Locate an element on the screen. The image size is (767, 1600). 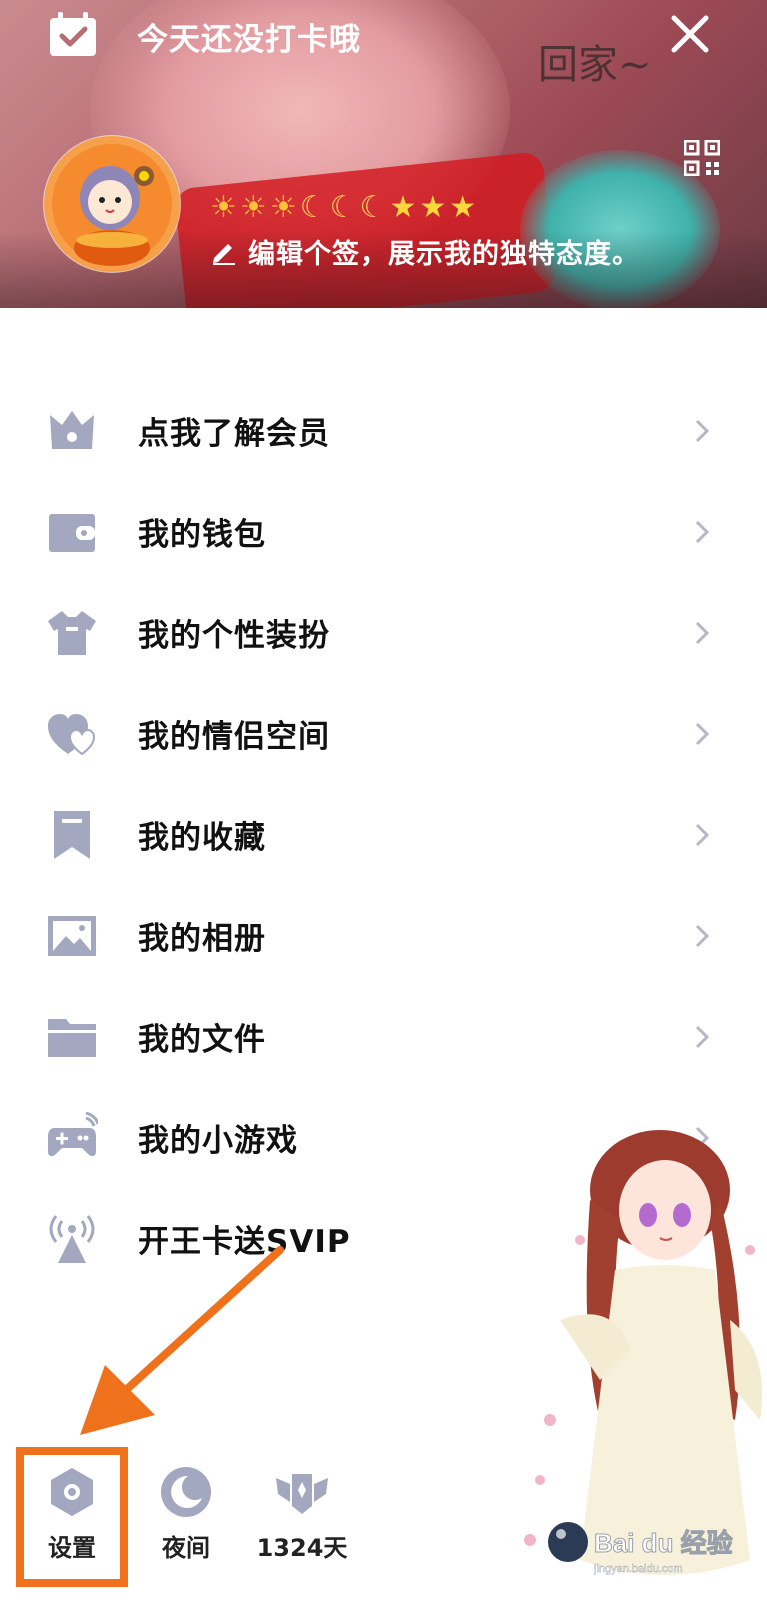
qr-code-icon is located at coordinates (702, 158).